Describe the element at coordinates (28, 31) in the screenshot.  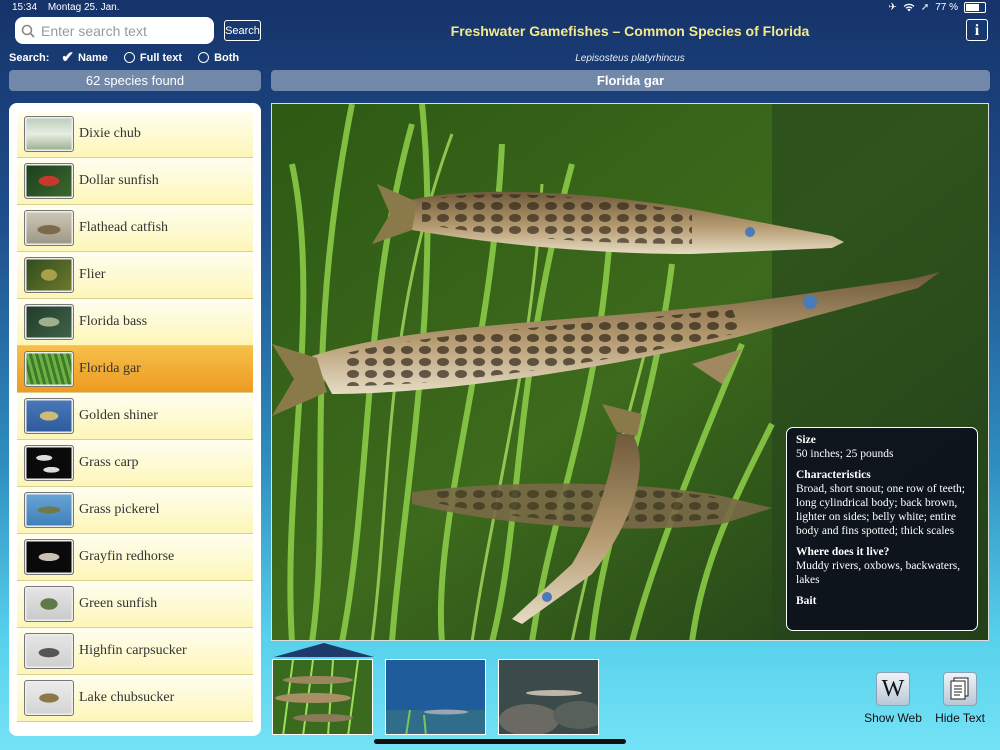
I see `search-icon` at that location.